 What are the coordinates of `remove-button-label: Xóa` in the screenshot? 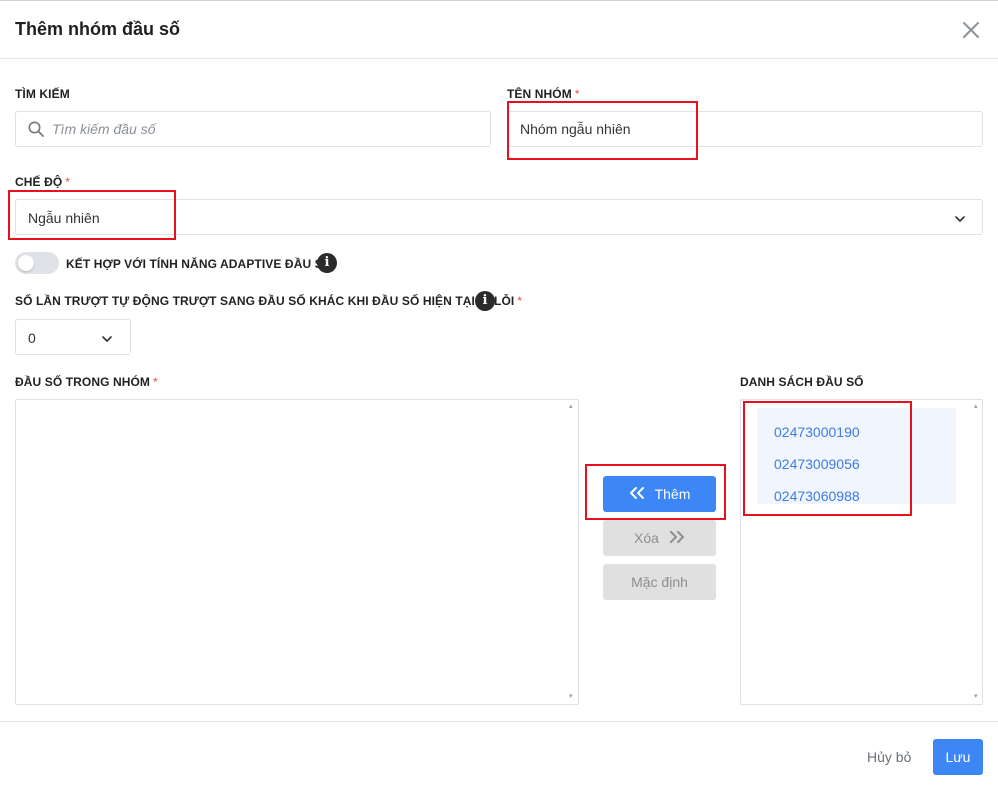 It's located at (646, 538).